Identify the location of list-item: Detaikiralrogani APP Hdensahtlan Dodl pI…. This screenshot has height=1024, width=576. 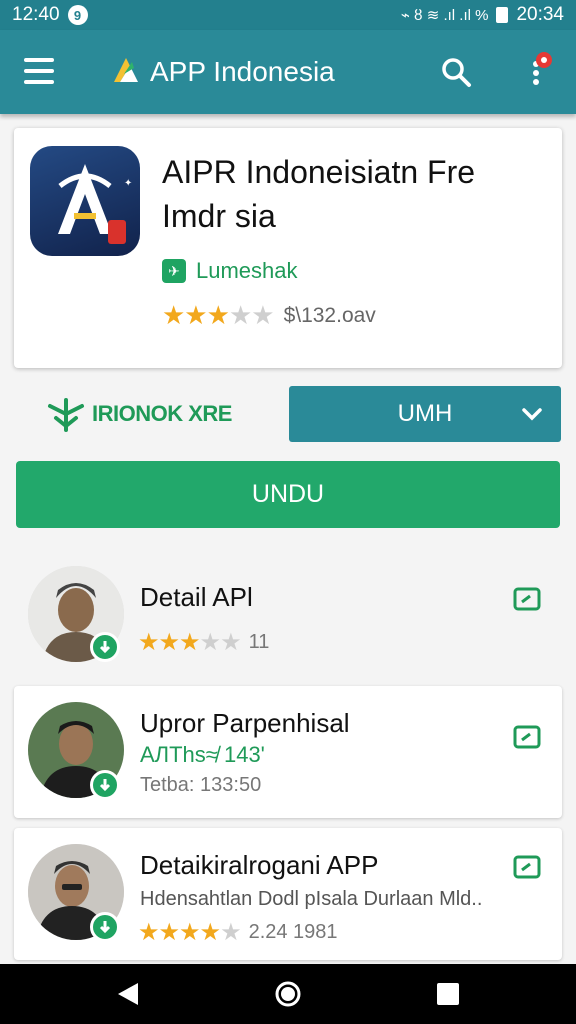
(288, 894).